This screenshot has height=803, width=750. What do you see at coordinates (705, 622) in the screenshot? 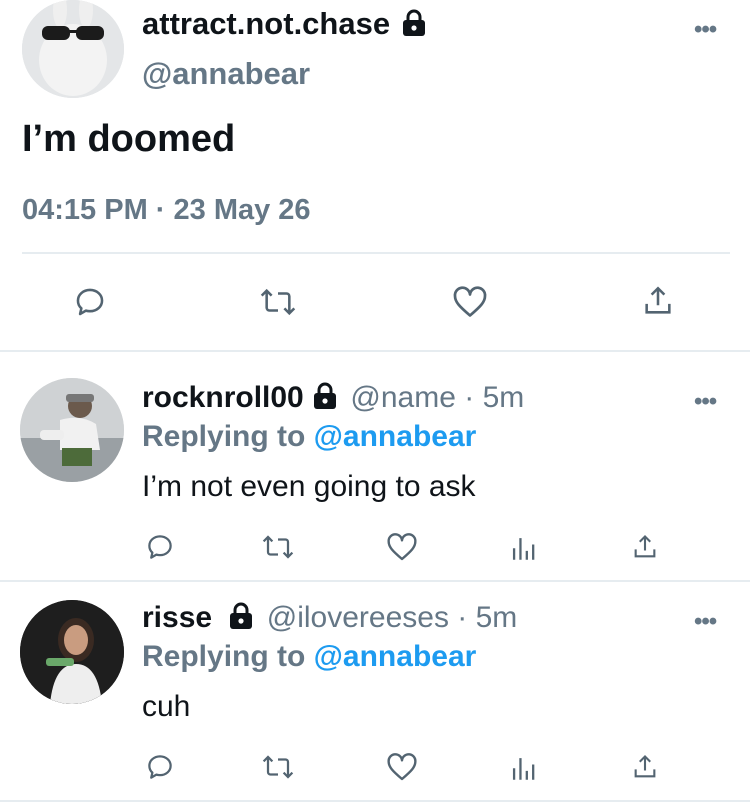
I see `more-options-reply-2: •••` at bounding box center [705, 622].